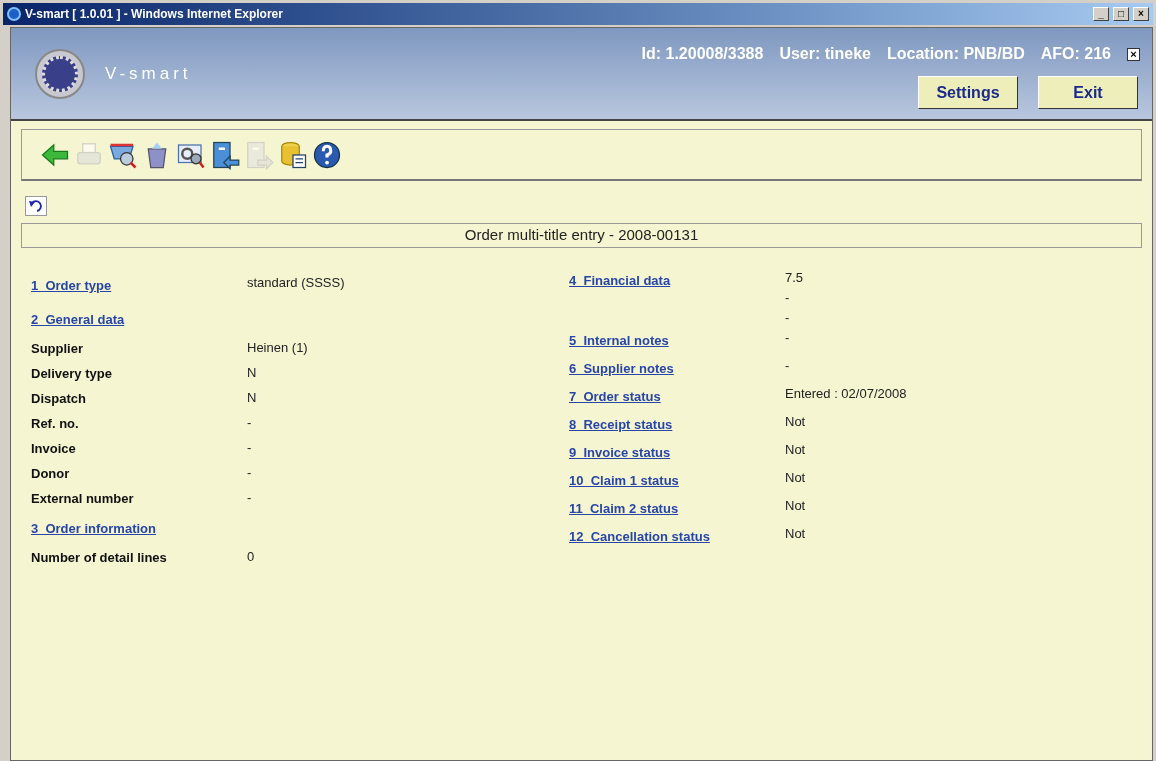  What do you see at coordinates (82, 498) in the screenshot?
I see `field-label: External number` at bounding box center [82, 498].